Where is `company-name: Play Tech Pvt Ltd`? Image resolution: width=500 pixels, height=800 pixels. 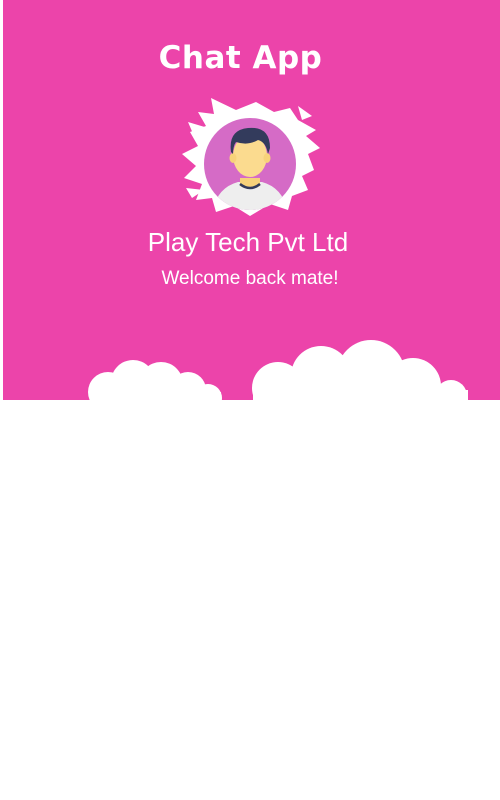 company-name: Play Tech Pvt Ltd is located at coordinates (248, 242).